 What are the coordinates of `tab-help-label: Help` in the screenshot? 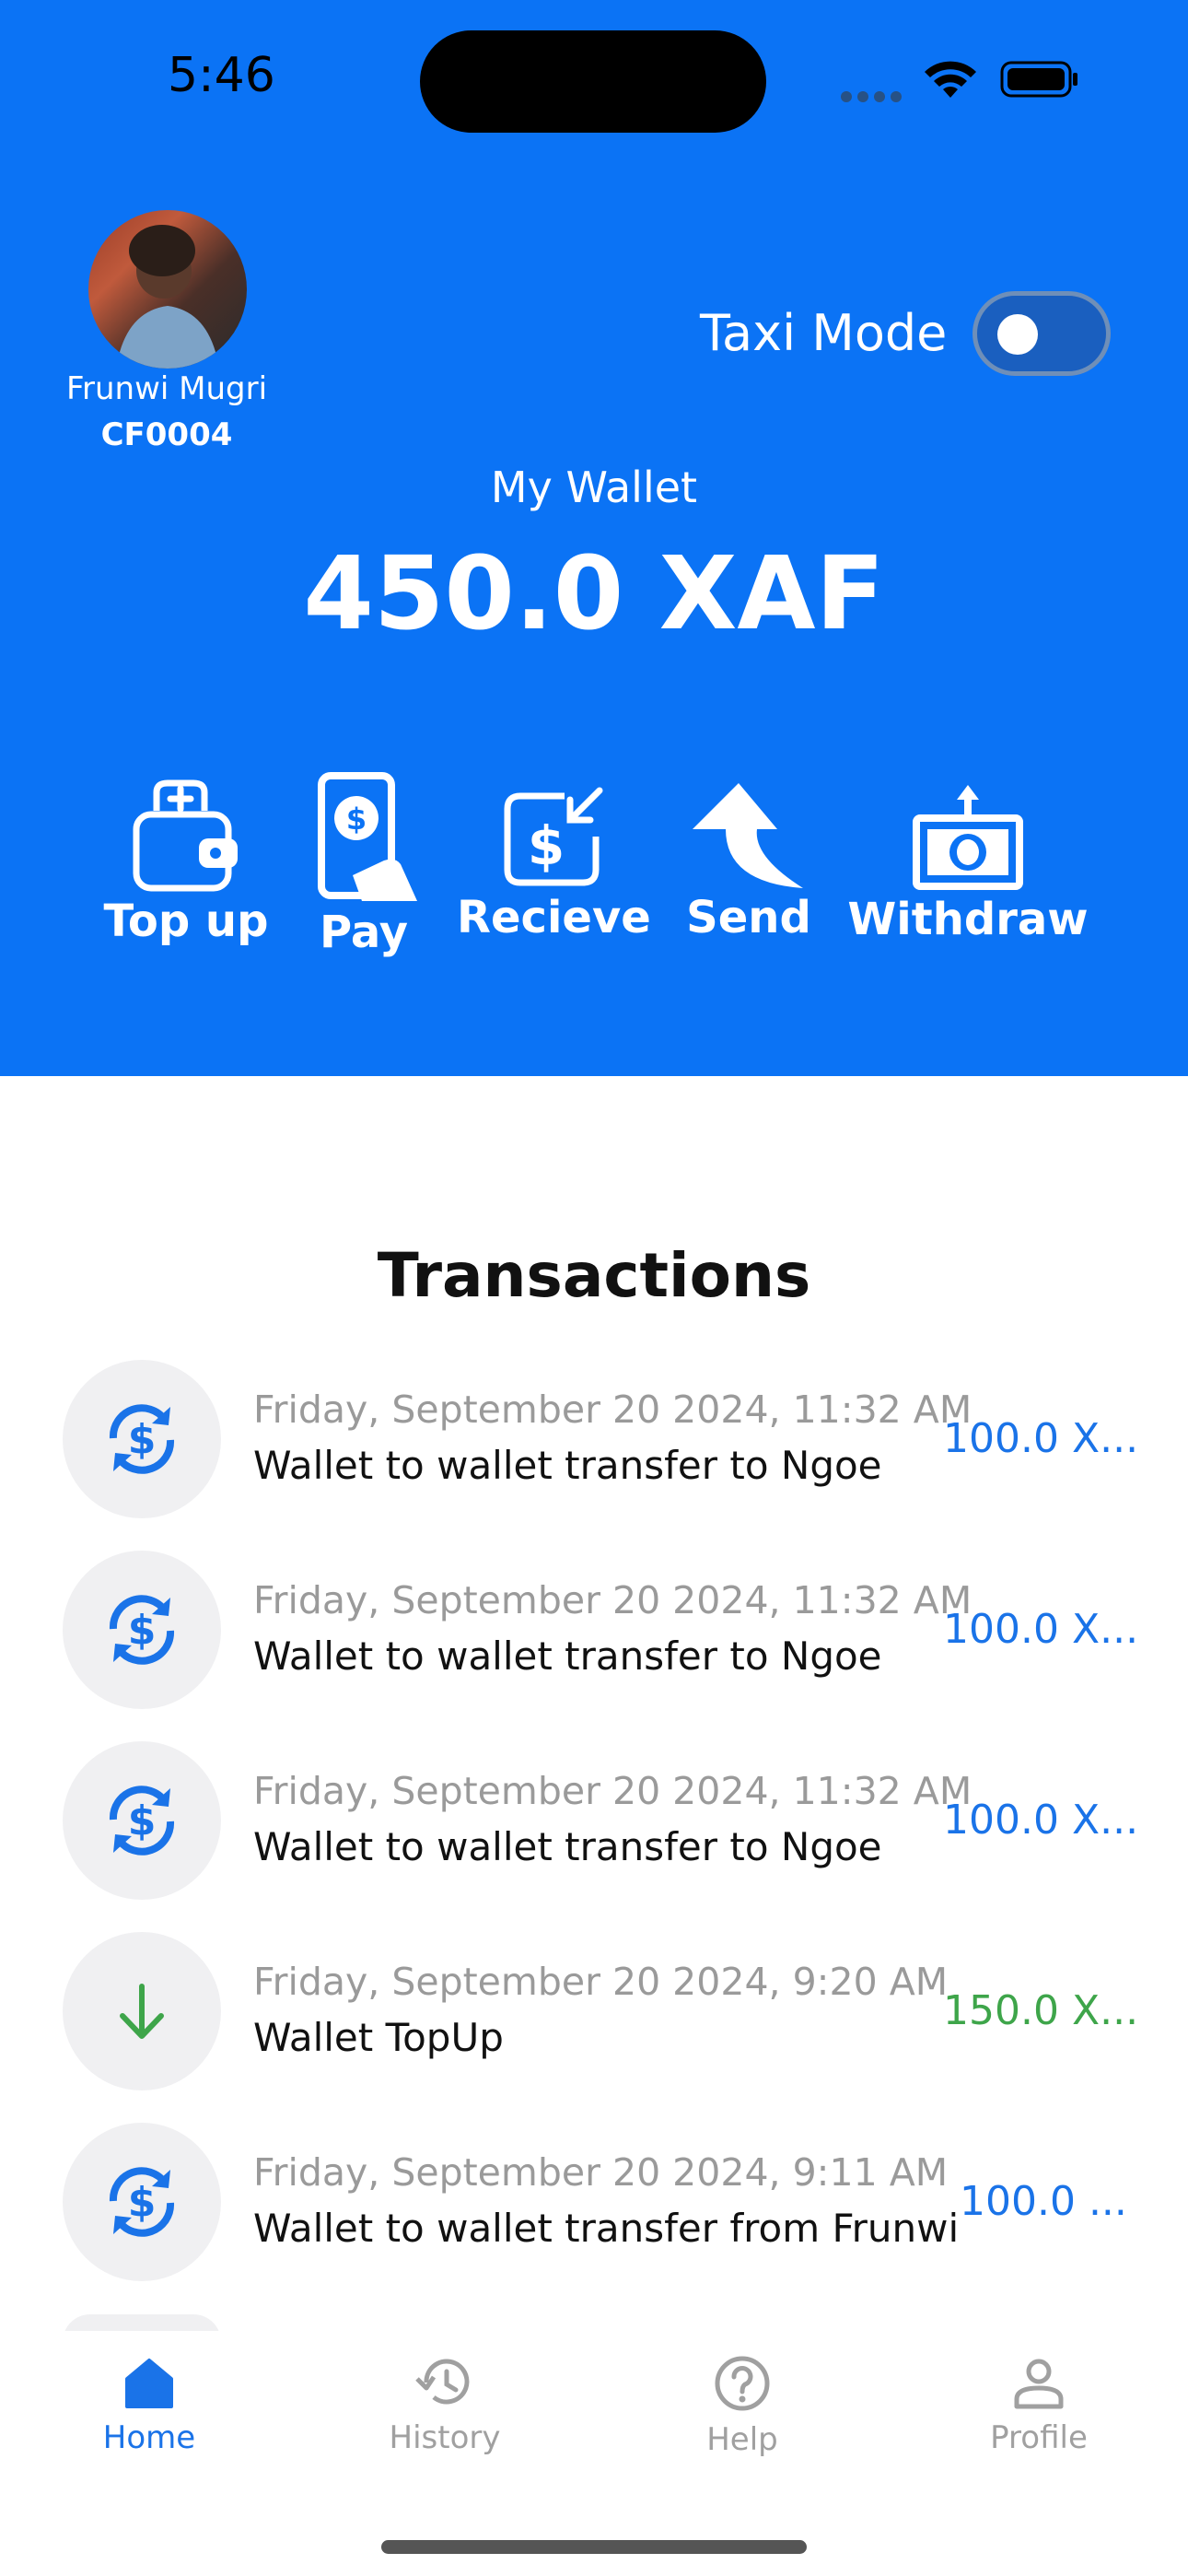 It's located at (742, 2439).